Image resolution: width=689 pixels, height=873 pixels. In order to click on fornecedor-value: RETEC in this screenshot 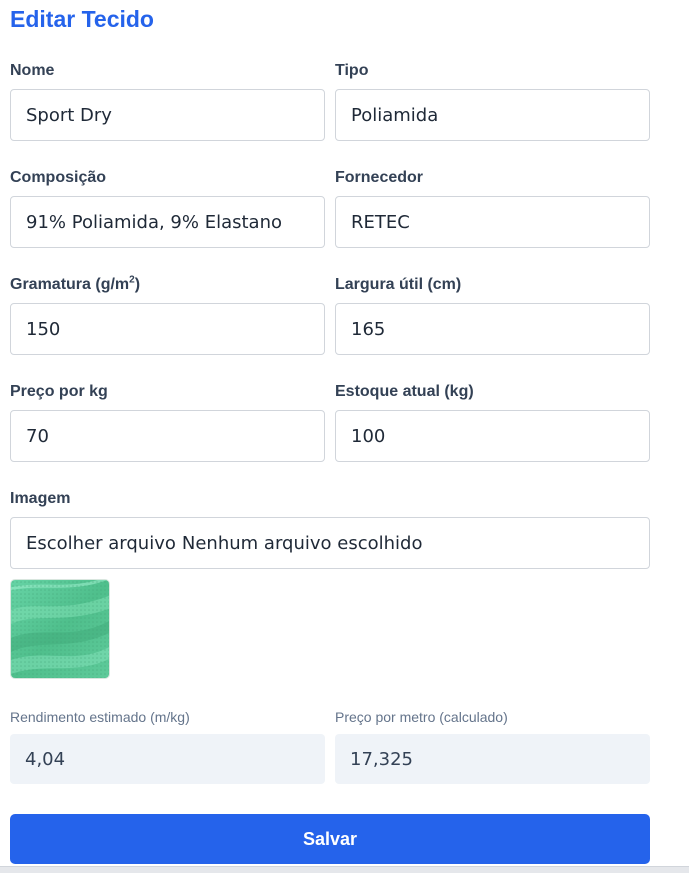, I will do `click(380, 222)`.